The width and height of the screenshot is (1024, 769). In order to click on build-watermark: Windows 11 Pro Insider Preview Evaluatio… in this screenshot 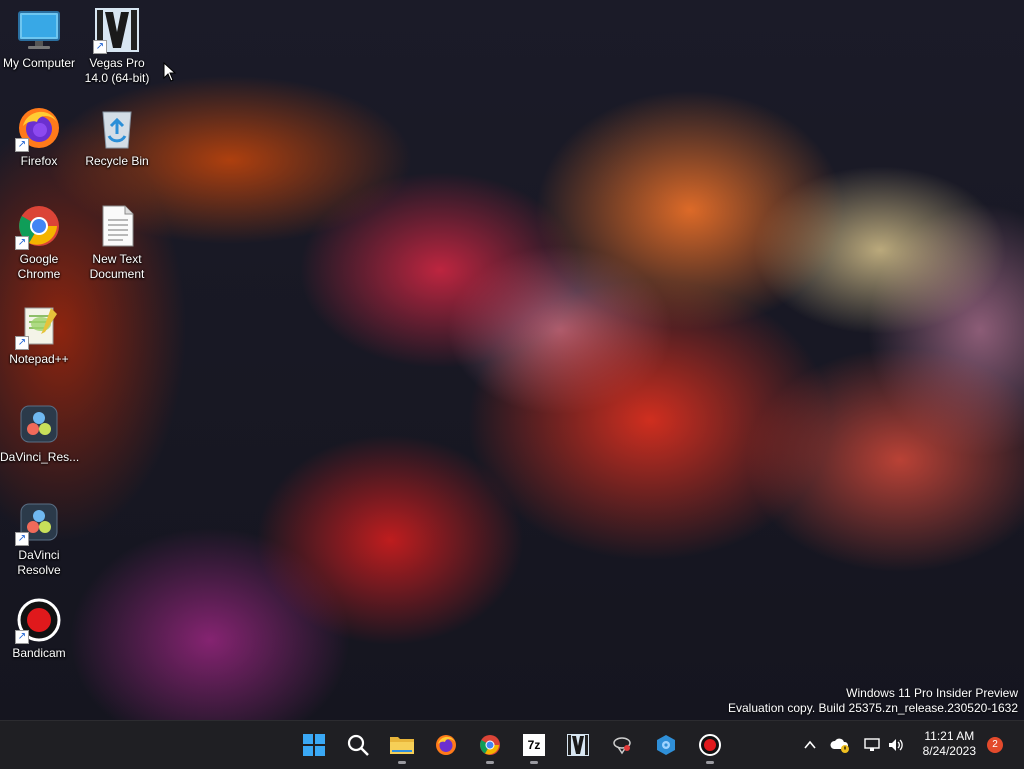, I will do `click(873, 701)`.